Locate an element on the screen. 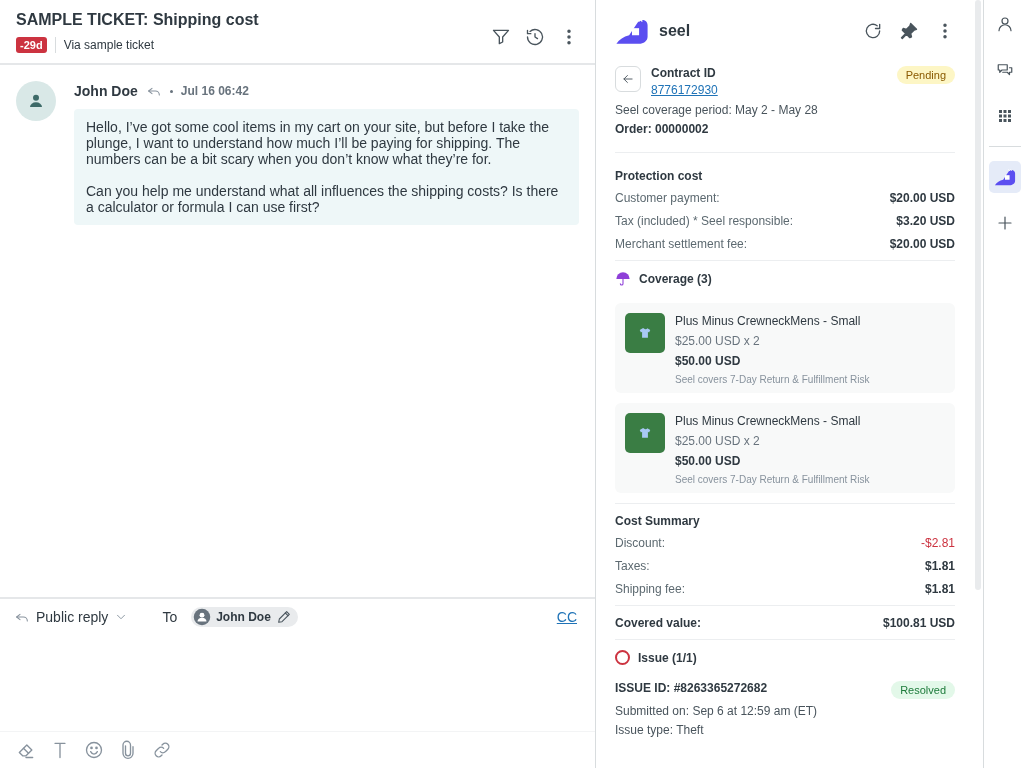  separator-dot is located at coordinates (171, 91).